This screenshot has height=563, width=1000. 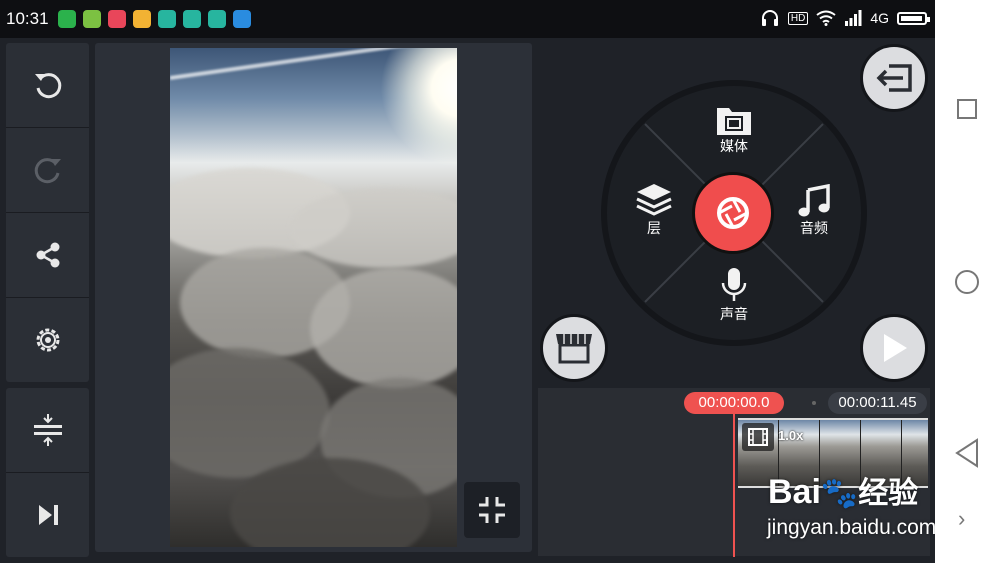 I want to click on recent-apps-button, so click(x=967, y=109).